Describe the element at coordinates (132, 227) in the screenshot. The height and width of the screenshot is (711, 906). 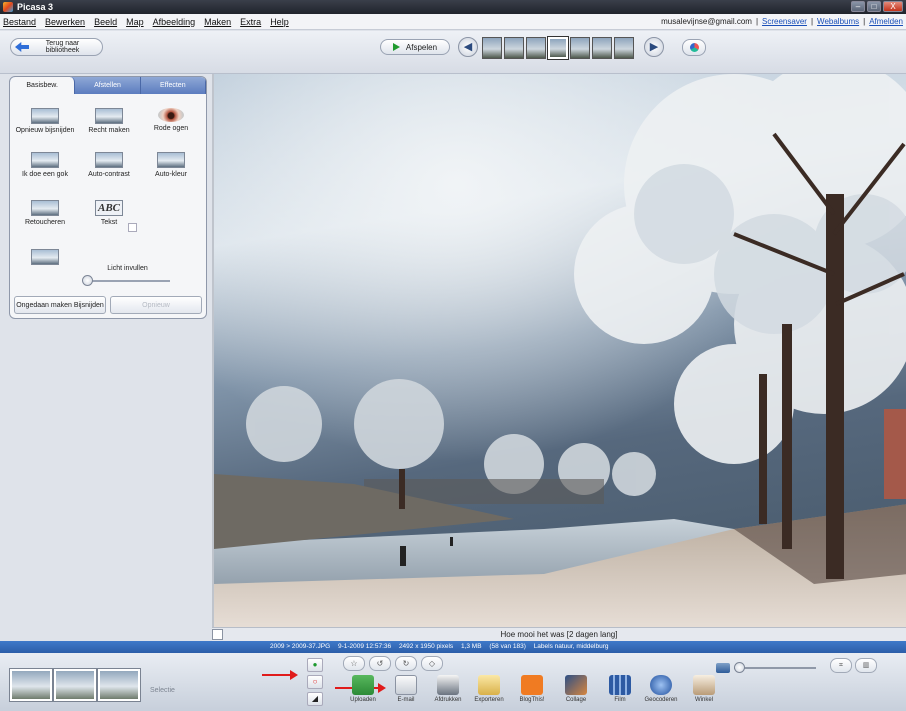
I see `disabled-checkbox` at that location.